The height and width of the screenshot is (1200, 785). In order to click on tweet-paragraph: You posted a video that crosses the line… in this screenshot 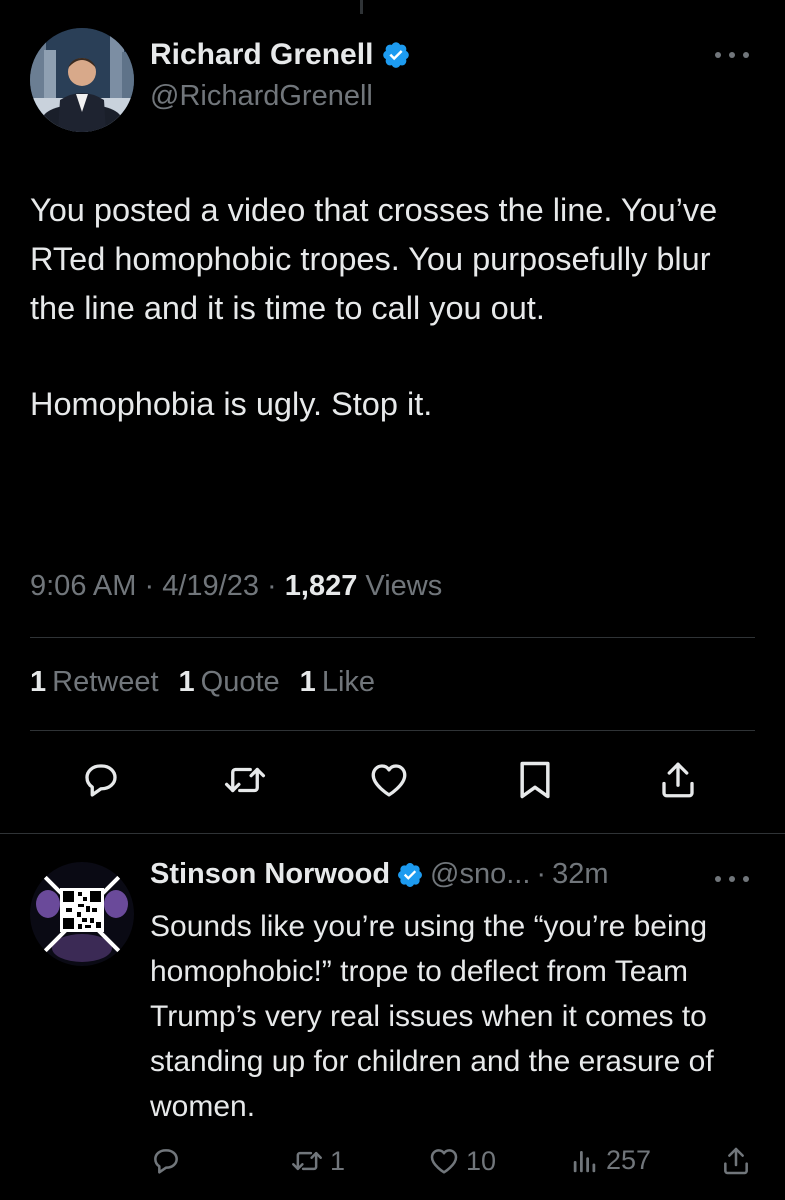, I will do `click(374, 259)`.